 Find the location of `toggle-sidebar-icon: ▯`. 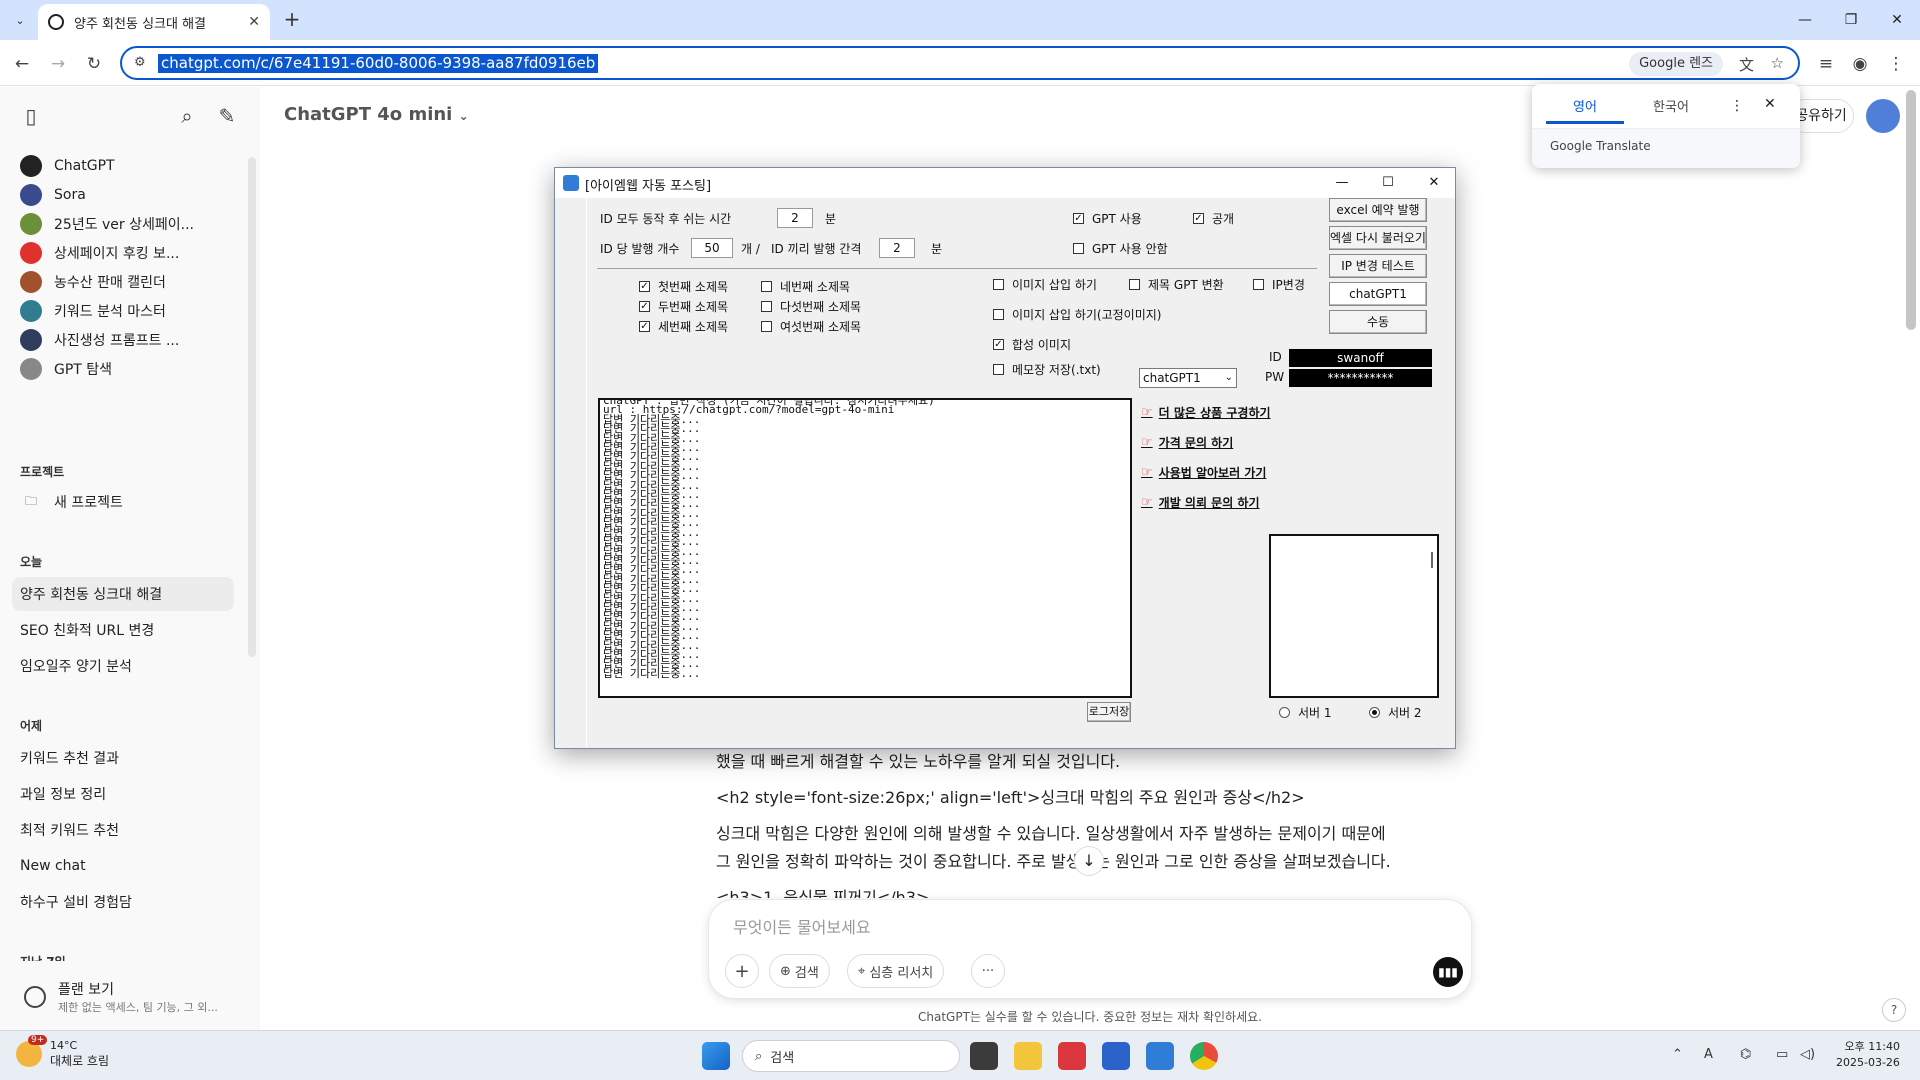

toggle-sidebar-icon: ▯ is located at coordinates (31, 116).